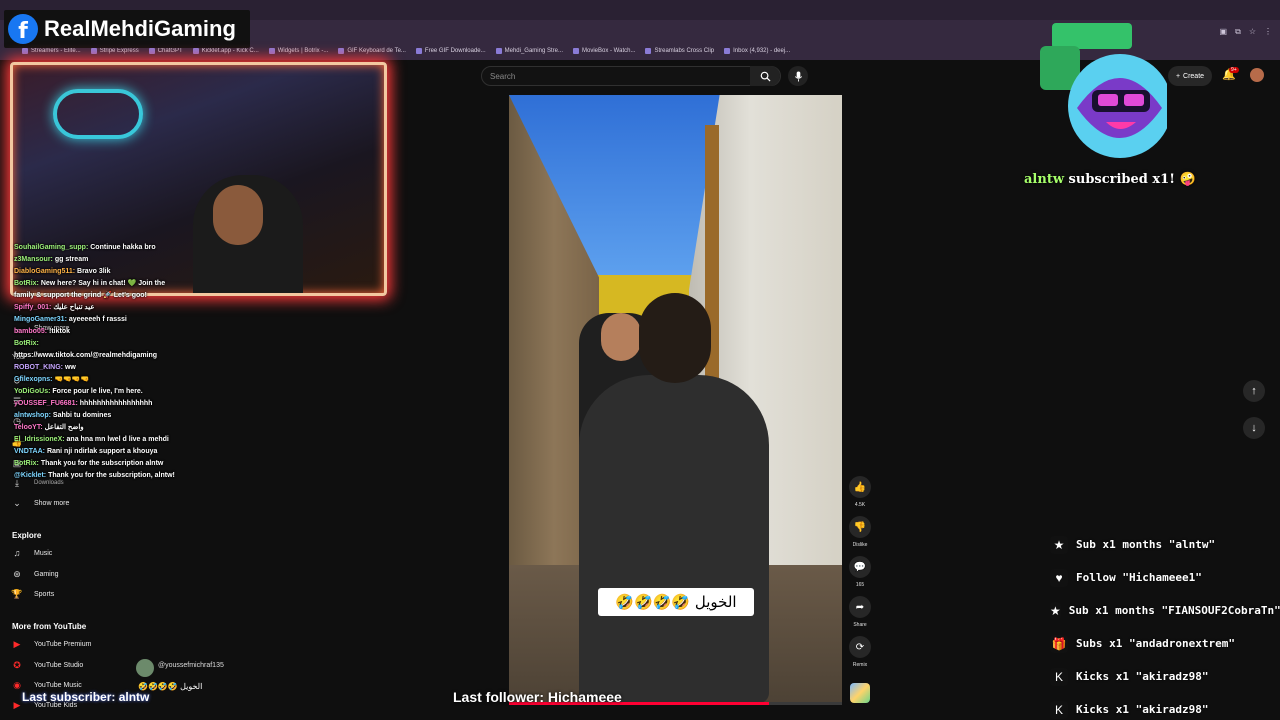 This screenshot has width=1280, height=720. I want to click on event-icon: K, so click(1059, 709).